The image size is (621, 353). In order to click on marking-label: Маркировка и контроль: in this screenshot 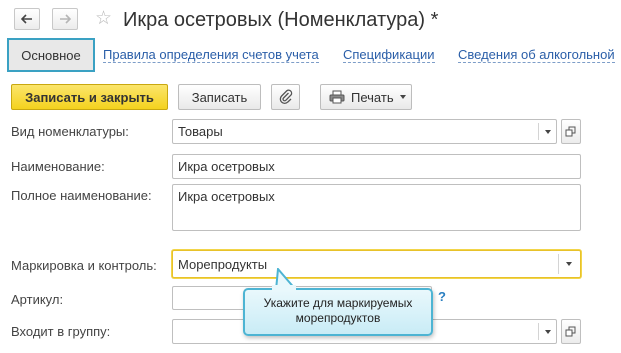, I will do `click(84, 265)`.